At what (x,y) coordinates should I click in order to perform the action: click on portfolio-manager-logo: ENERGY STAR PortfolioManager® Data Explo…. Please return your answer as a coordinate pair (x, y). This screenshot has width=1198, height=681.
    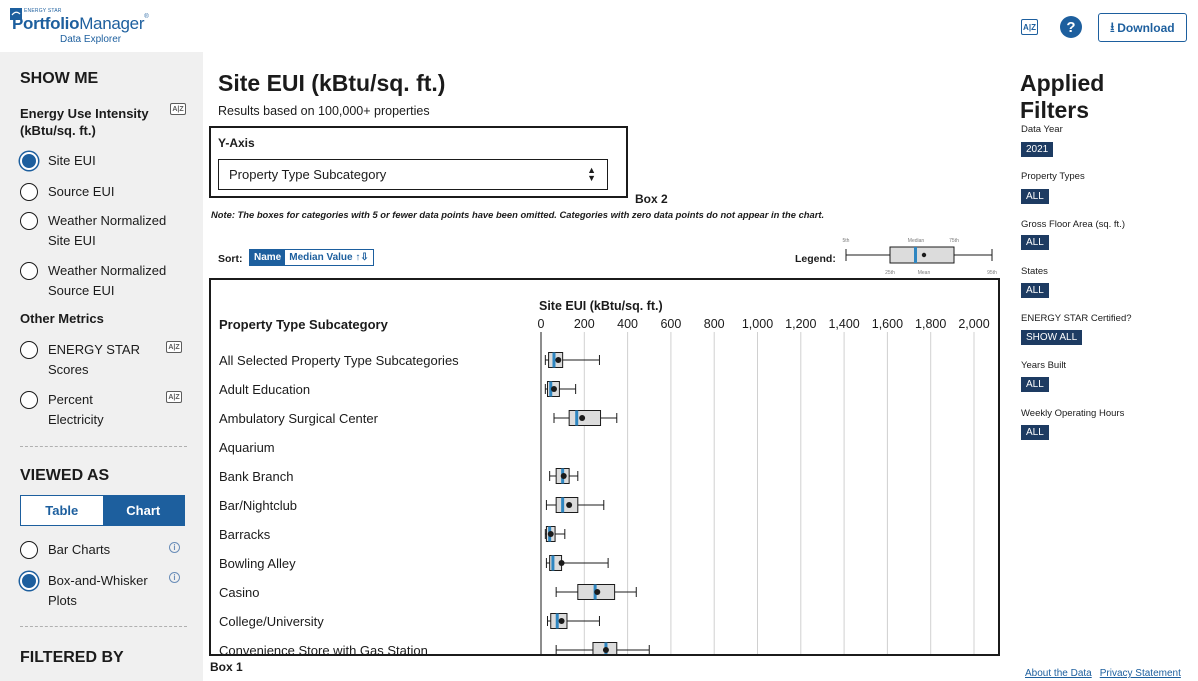
    Looking at the image, I should click on (79, 26).